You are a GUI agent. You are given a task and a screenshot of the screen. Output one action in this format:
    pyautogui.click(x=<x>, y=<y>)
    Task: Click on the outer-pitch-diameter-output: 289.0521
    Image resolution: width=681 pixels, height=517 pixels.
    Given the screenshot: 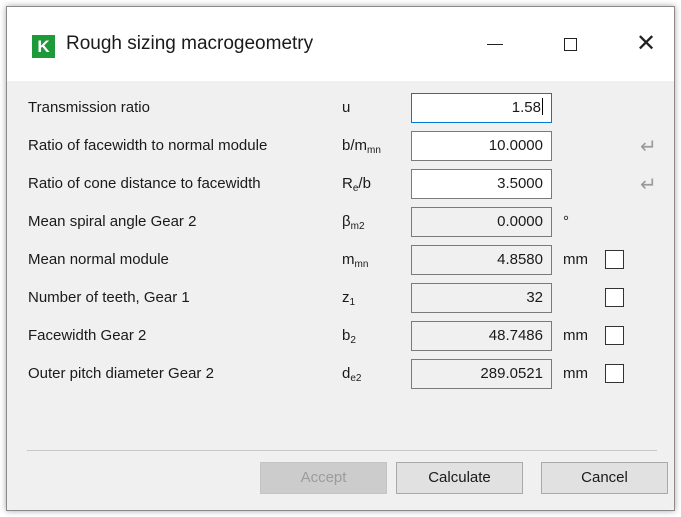 What is the action you would take?
    pyautogui.click(x=481, y=374)
    